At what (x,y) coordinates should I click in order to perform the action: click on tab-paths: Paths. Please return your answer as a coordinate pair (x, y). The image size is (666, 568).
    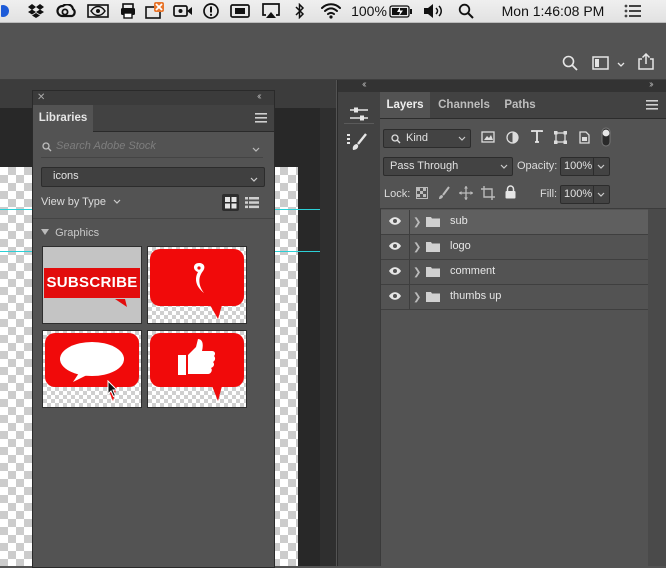
    Looking at the image, I should click on (520, 105).